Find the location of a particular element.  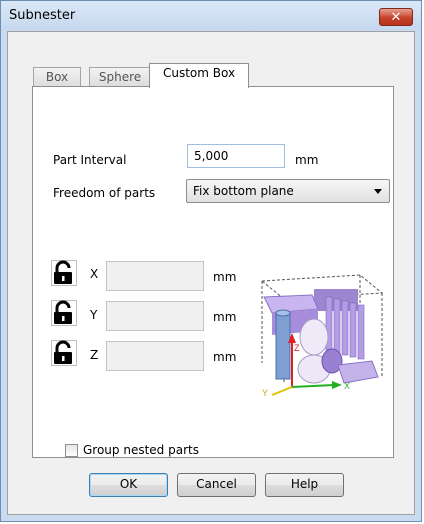

title-bar: Subnester ✕ is located at coordinates (211, 16).